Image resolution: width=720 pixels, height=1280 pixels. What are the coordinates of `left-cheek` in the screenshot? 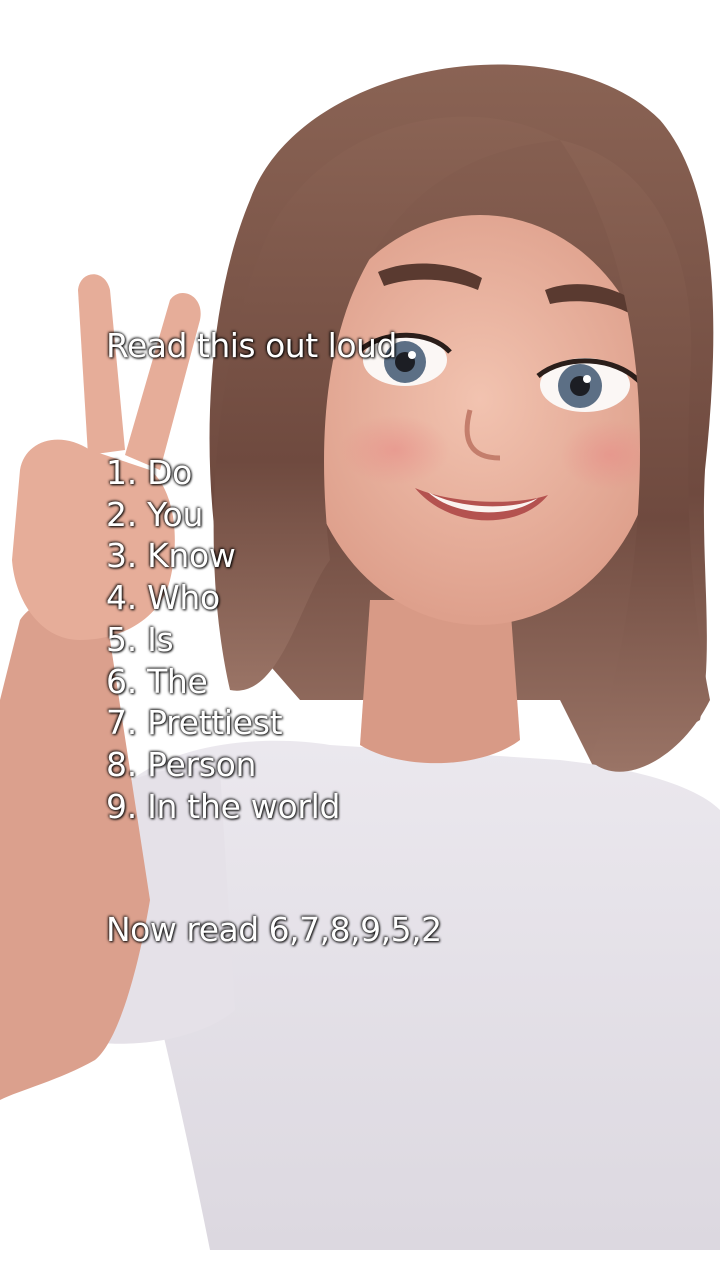 It's located at (395, 450).